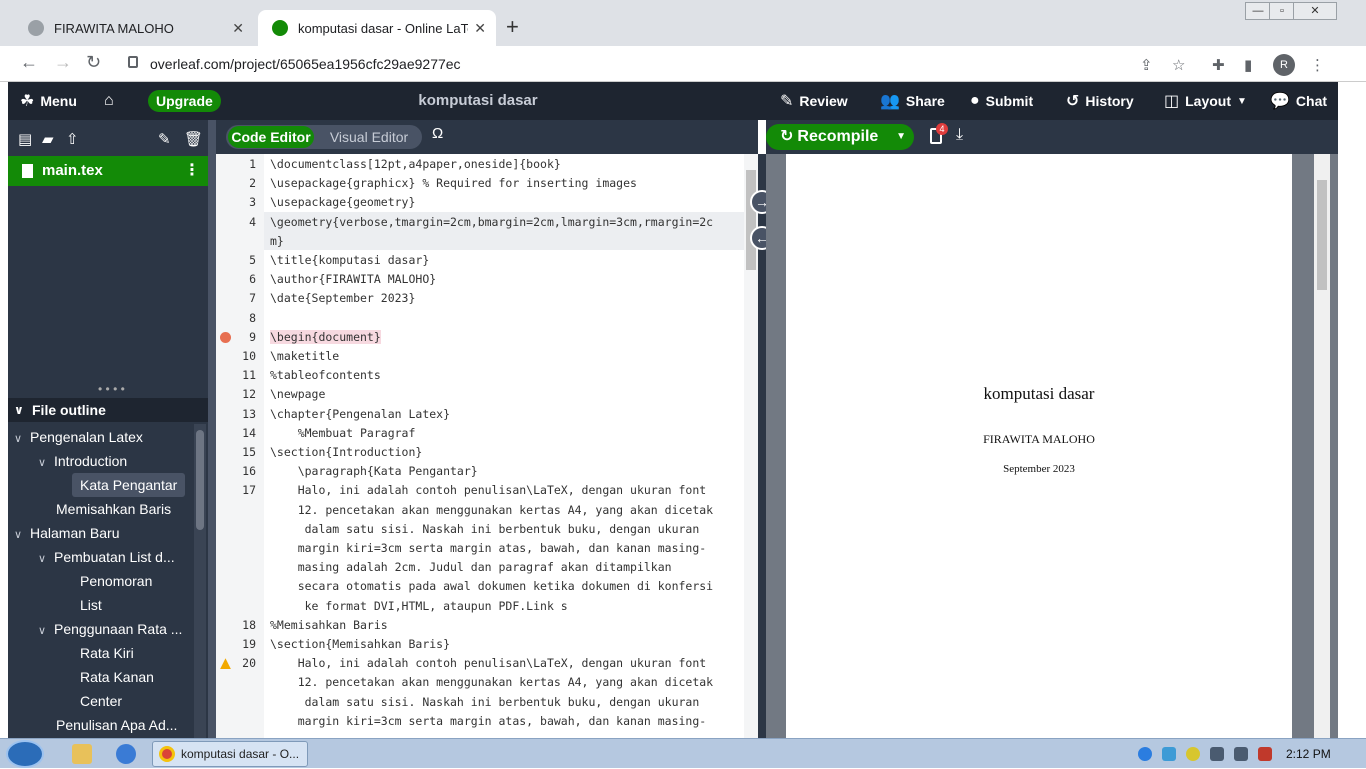  I want to click on line-number: 11, so click(249, 375).